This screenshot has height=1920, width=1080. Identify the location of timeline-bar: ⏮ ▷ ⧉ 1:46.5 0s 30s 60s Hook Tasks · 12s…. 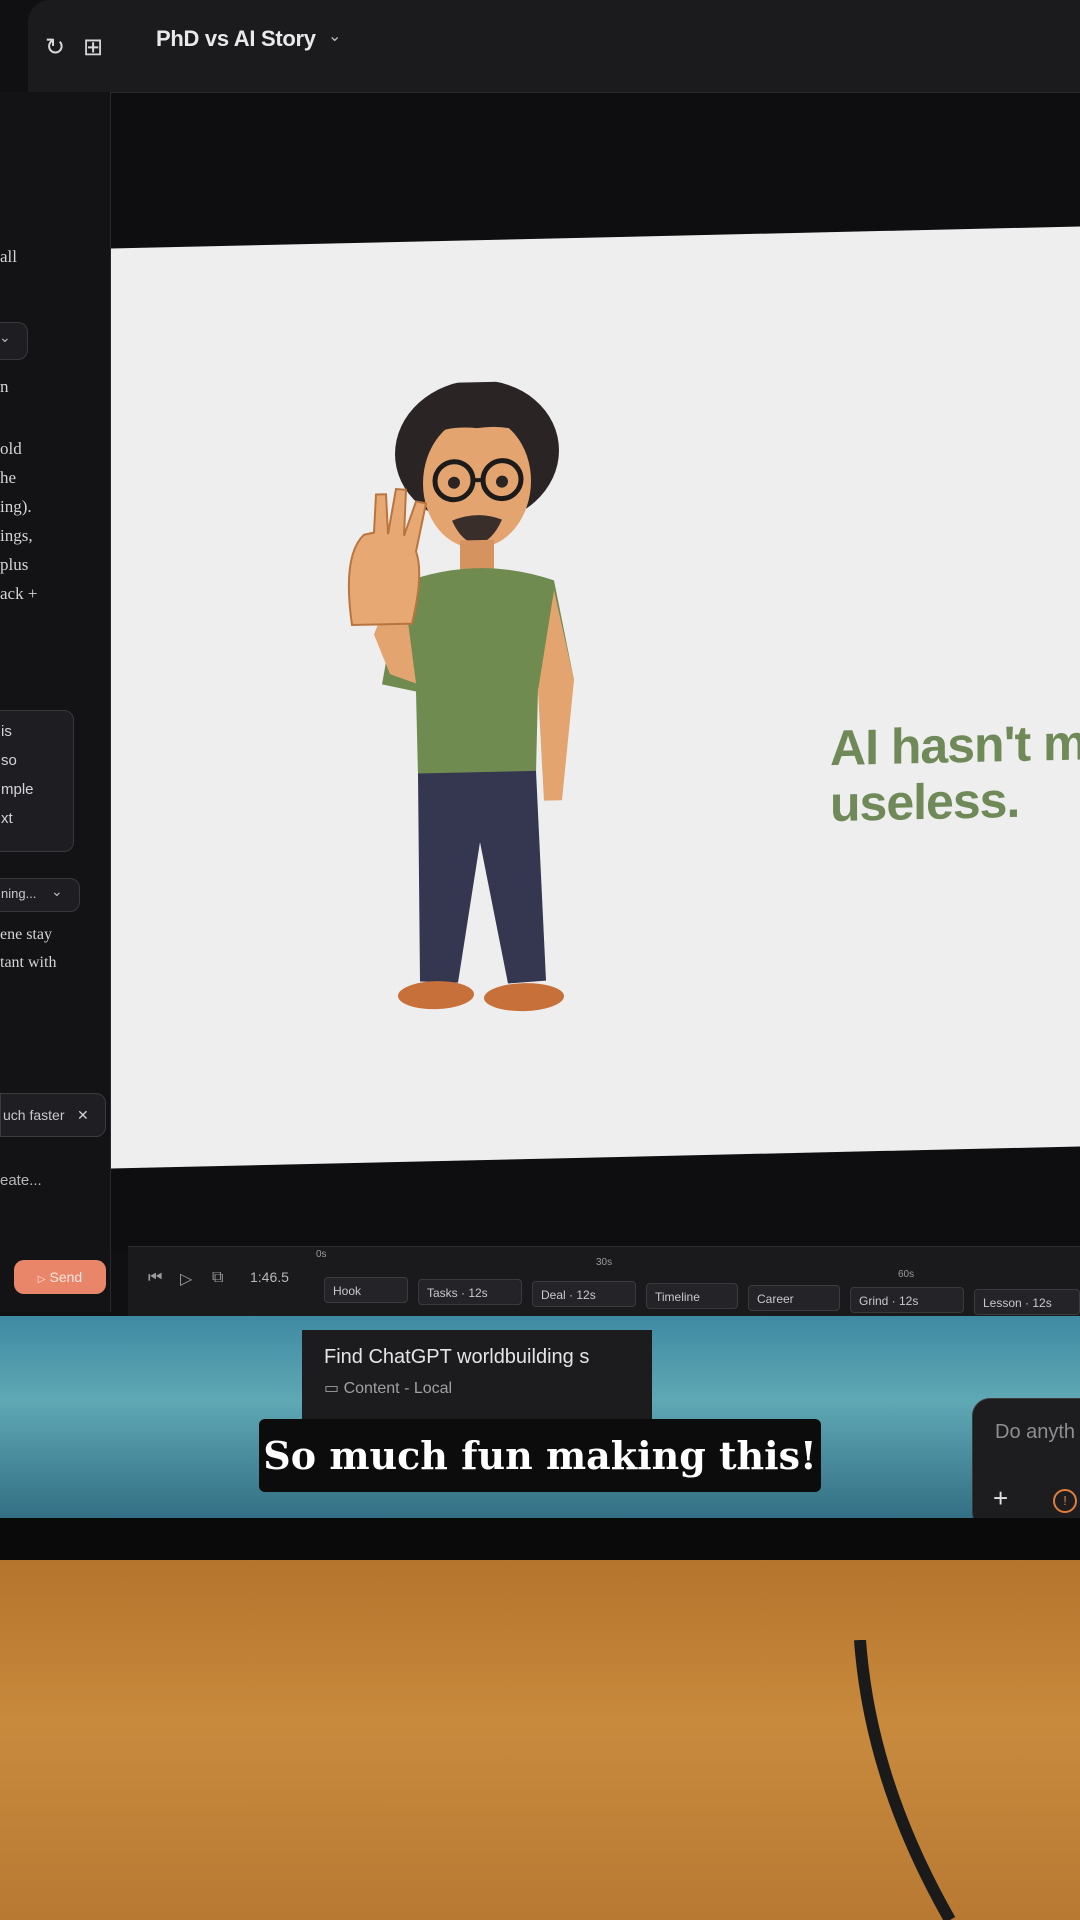
(604, 1284).